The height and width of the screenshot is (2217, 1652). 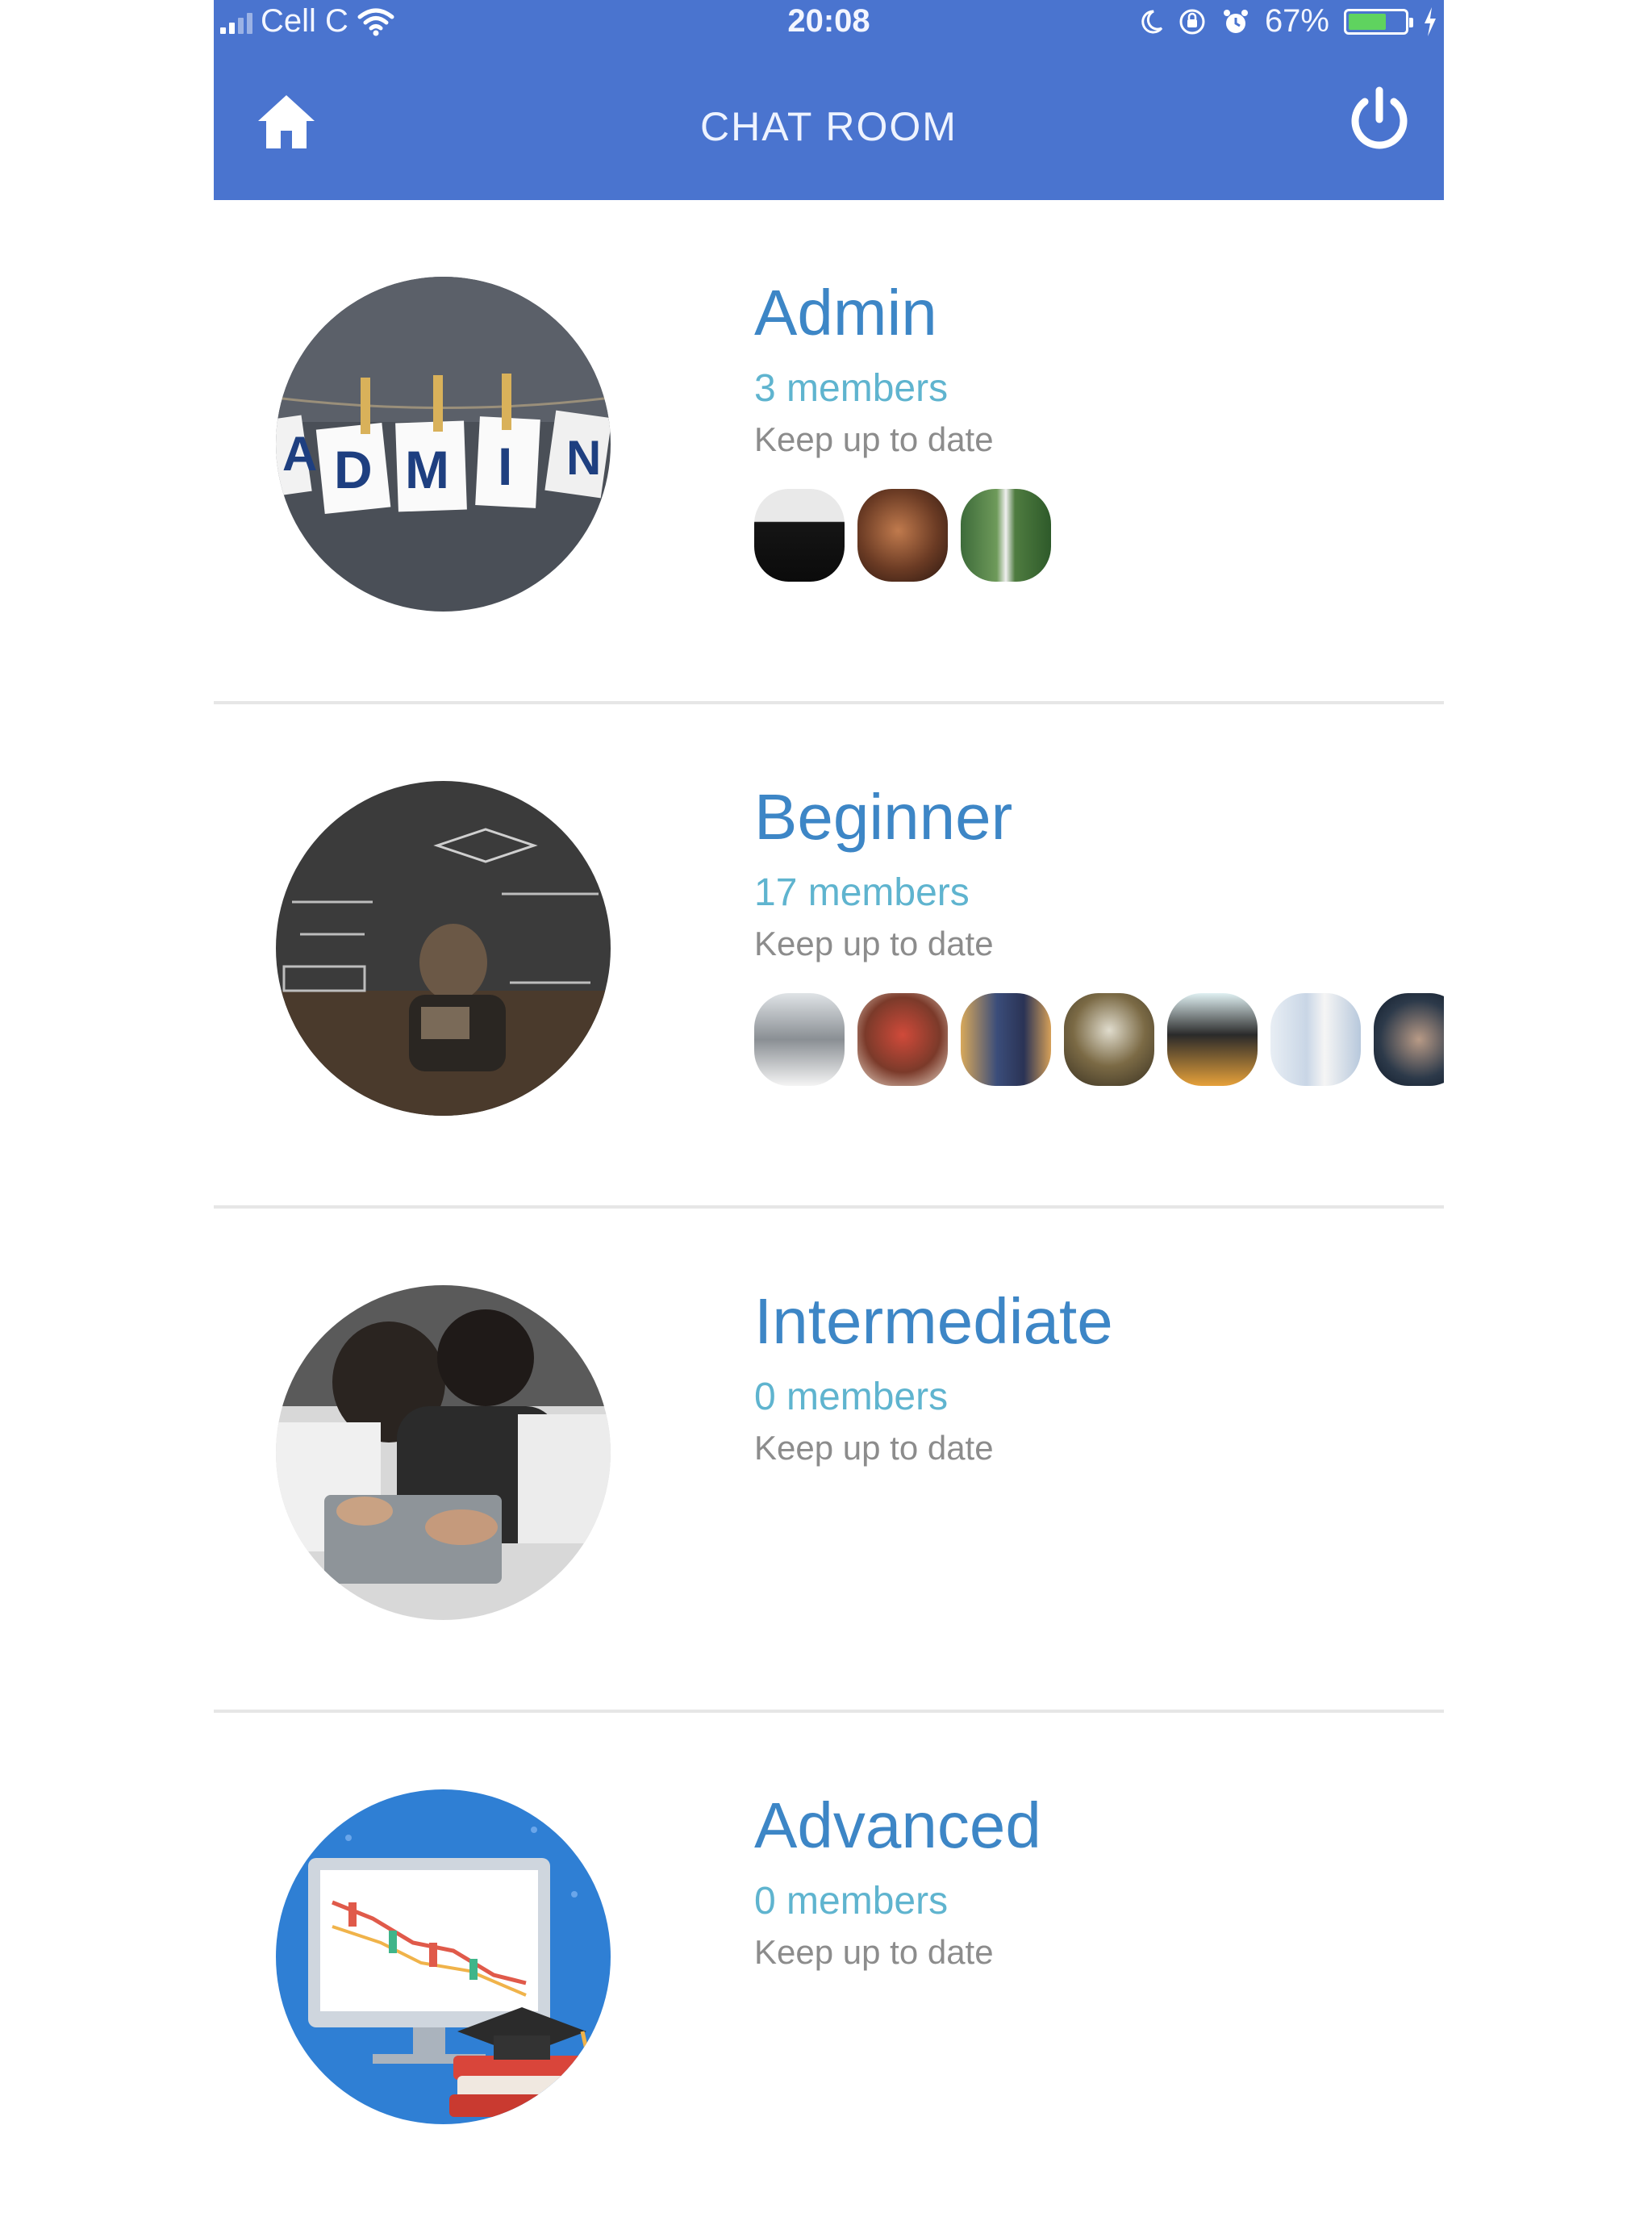 I want to click on svg-text: N, so click(x=583, y=458).